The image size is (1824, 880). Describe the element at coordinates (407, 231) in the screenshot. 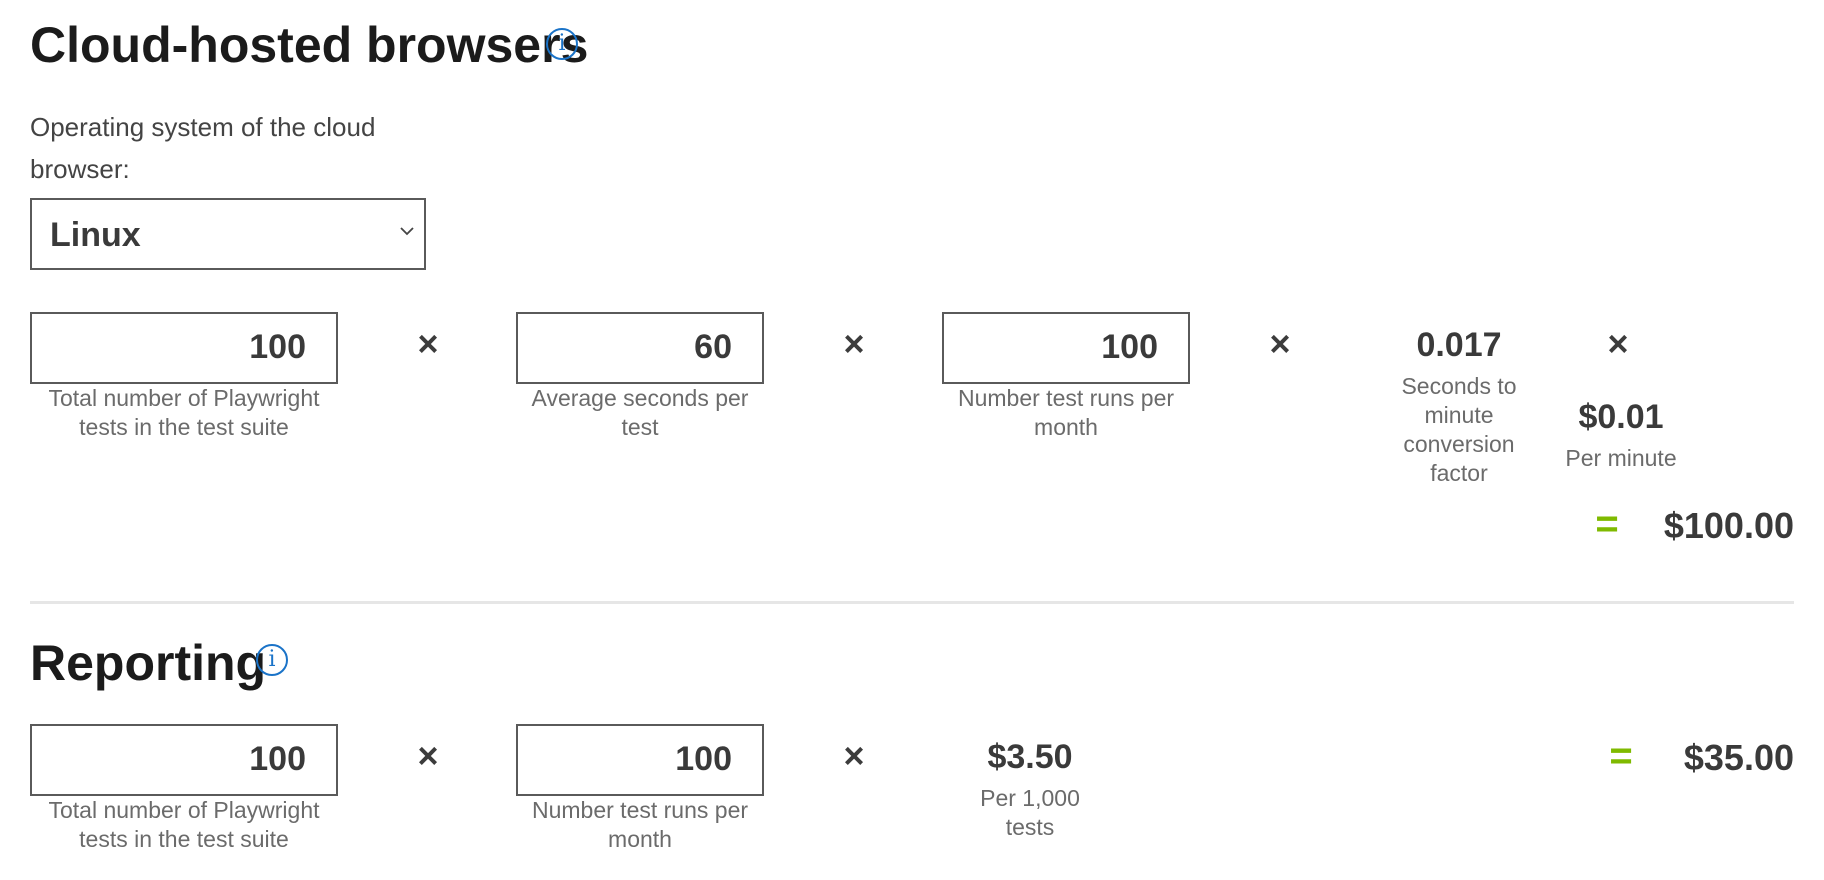

I see `chevron-down-icon` at that location.